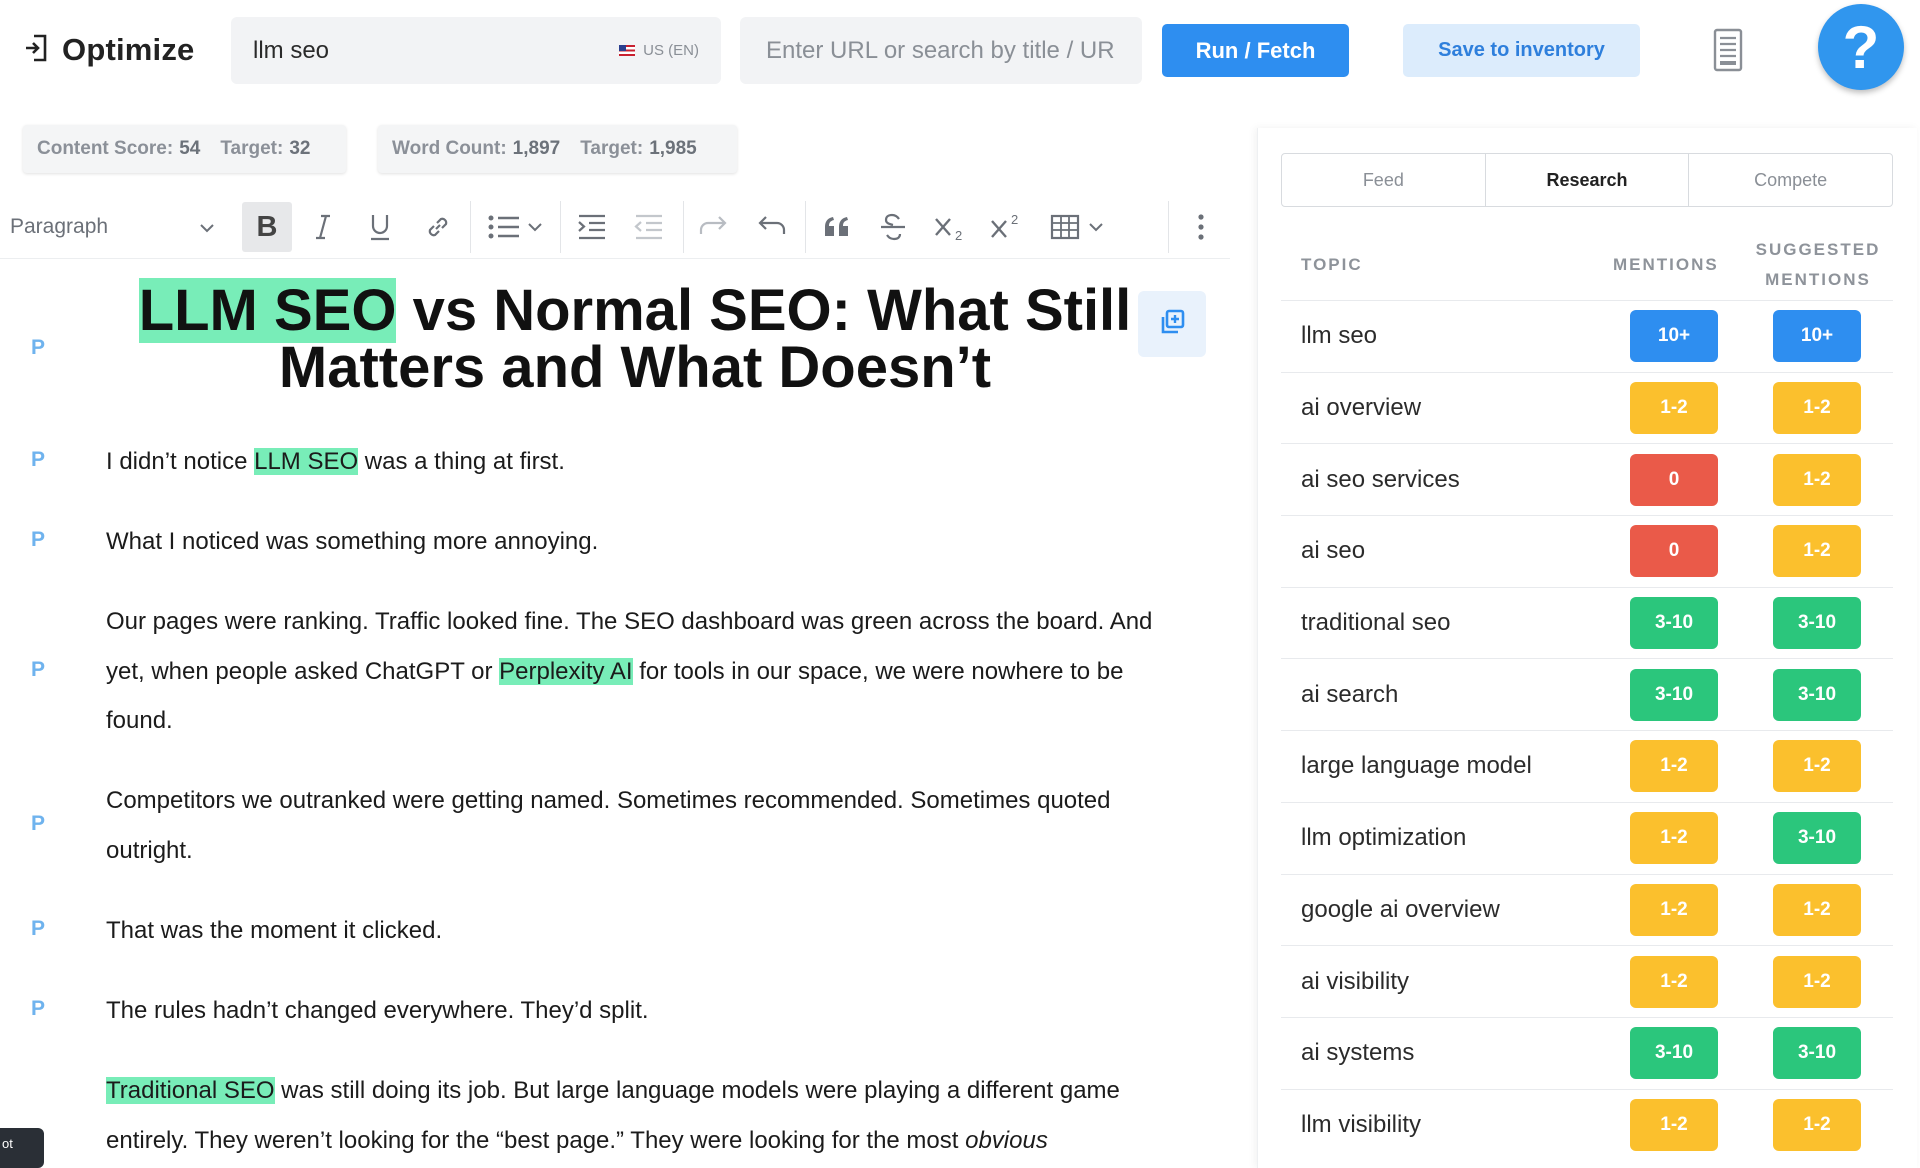 This screenshot has width=1920, height=1168. I want to click on paragraph-text: I didn’t notice, so click(180, 461).